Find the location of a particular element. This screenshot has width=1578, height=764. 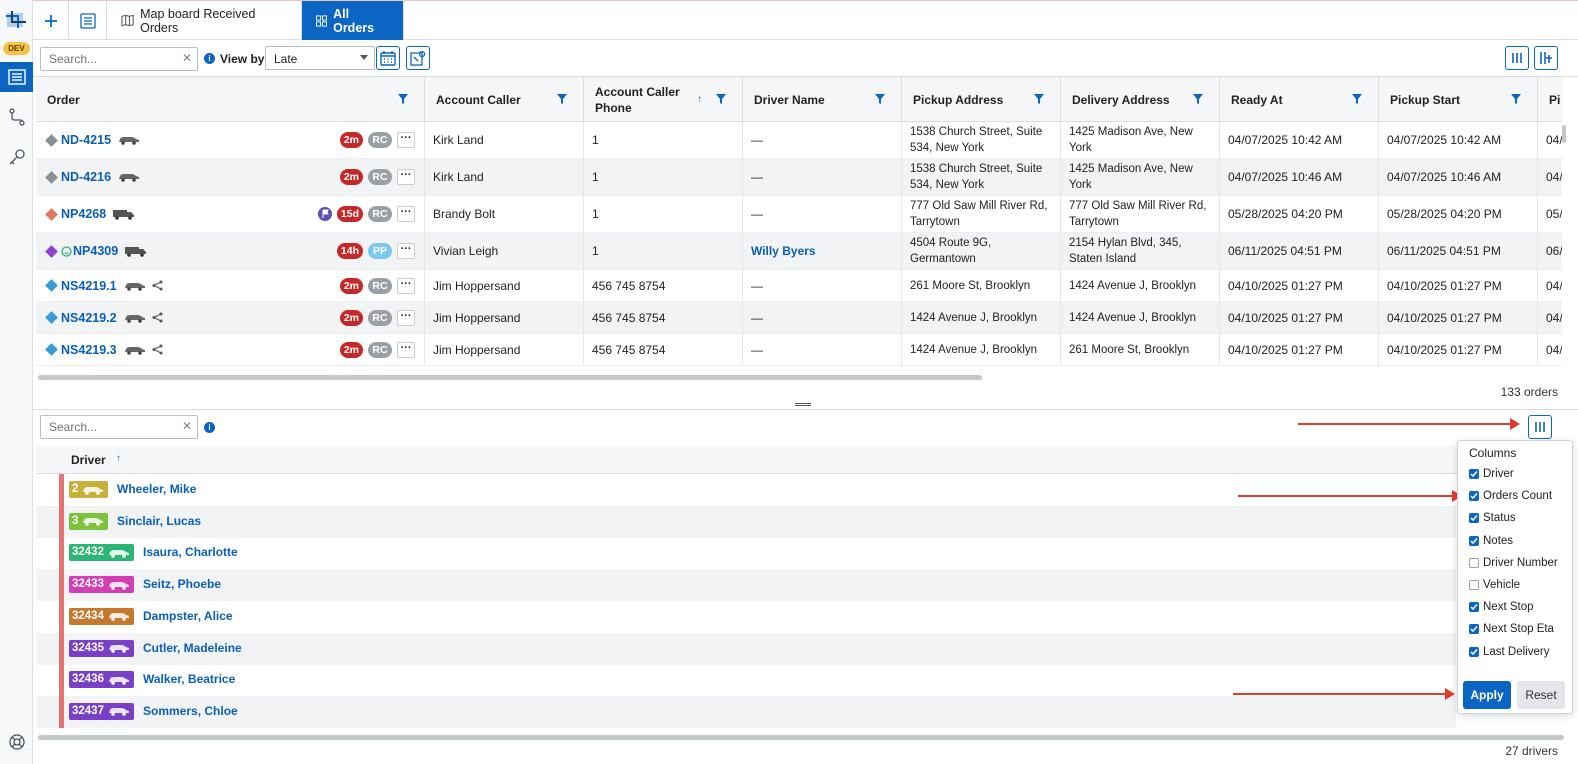

orders-search-input is located at coordinates (106, 59).